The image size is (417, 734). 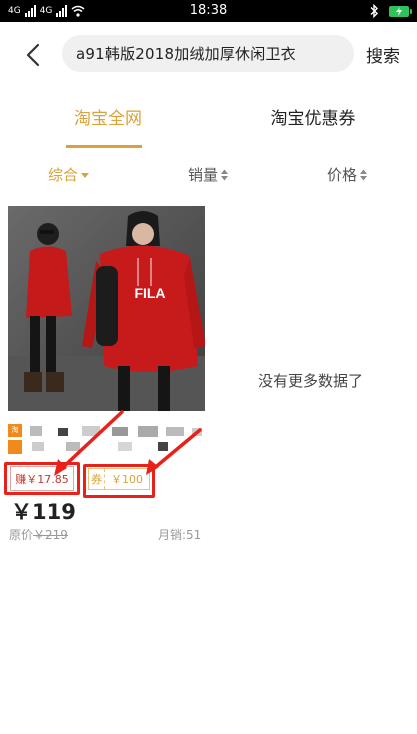 What do you see at coordinates (313, 126) in the screenshot?
I see `tab-taobao-coupons: 淘宝优惠券` at bounding box center [313, 126].